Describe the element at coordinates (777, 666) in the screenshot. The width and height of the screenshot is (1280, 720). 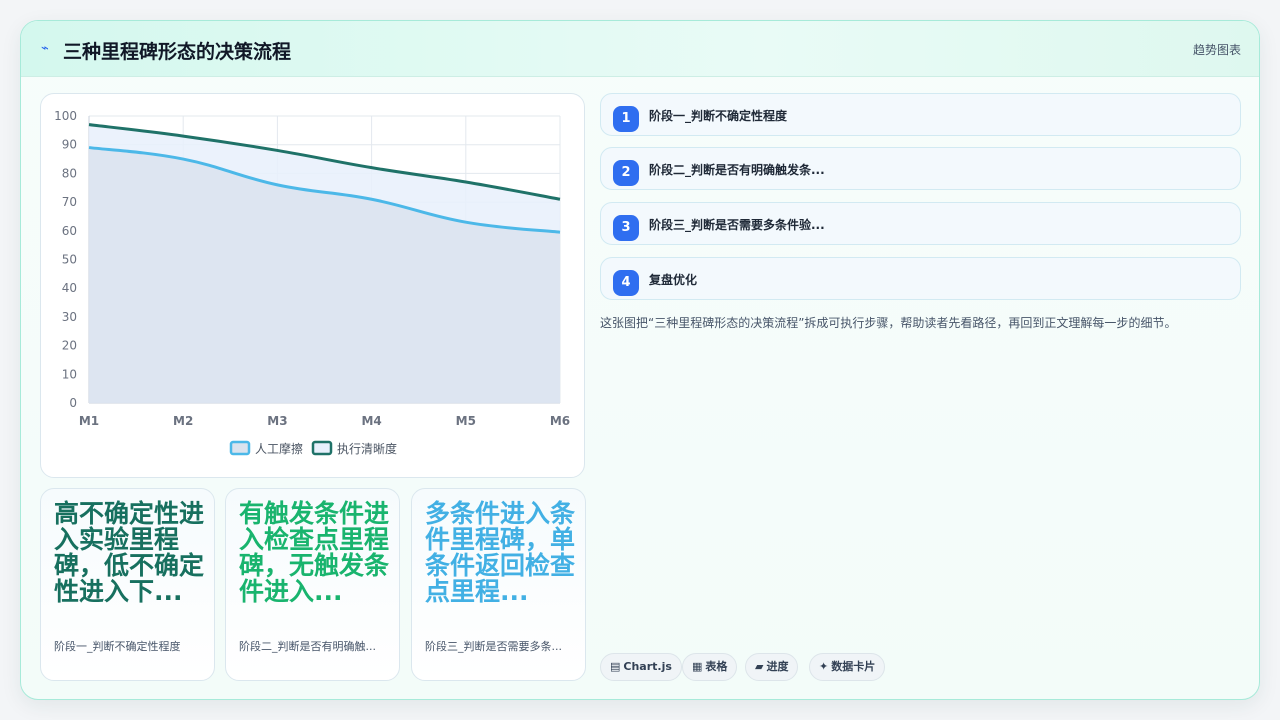
I see `chip-label: 进度` at that location.